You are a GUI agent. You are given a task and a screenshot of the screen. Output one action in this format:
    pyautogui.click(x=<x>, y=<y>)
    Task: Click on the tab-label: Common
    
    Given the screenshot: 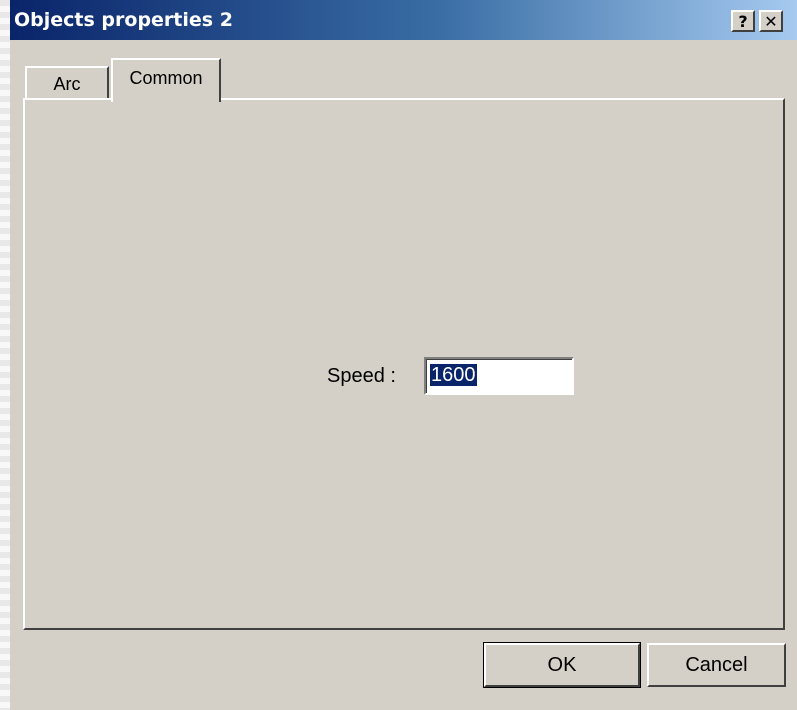 What is the action you would take?
    pyautogui.click(x=166, y=77)
    